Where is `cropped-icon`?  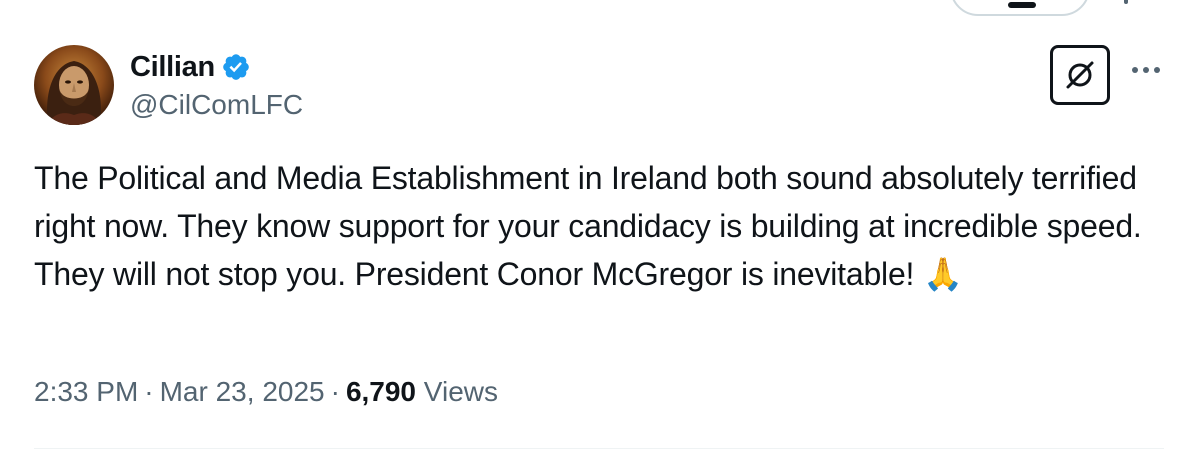
cropped-icon is located at coordinates (1126, 2).